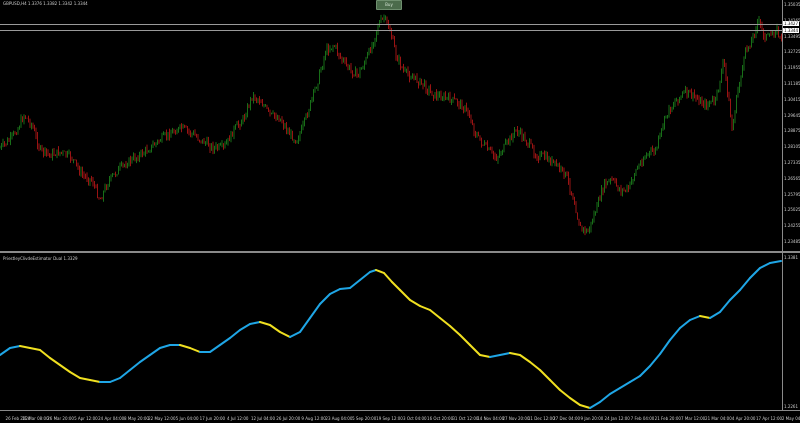 This screenshot has height=423, width=800. Describe the element at coordinates (491, 418) in the screenshot. I see `time-axis-tick: 14 Nov 04:00` at that location.